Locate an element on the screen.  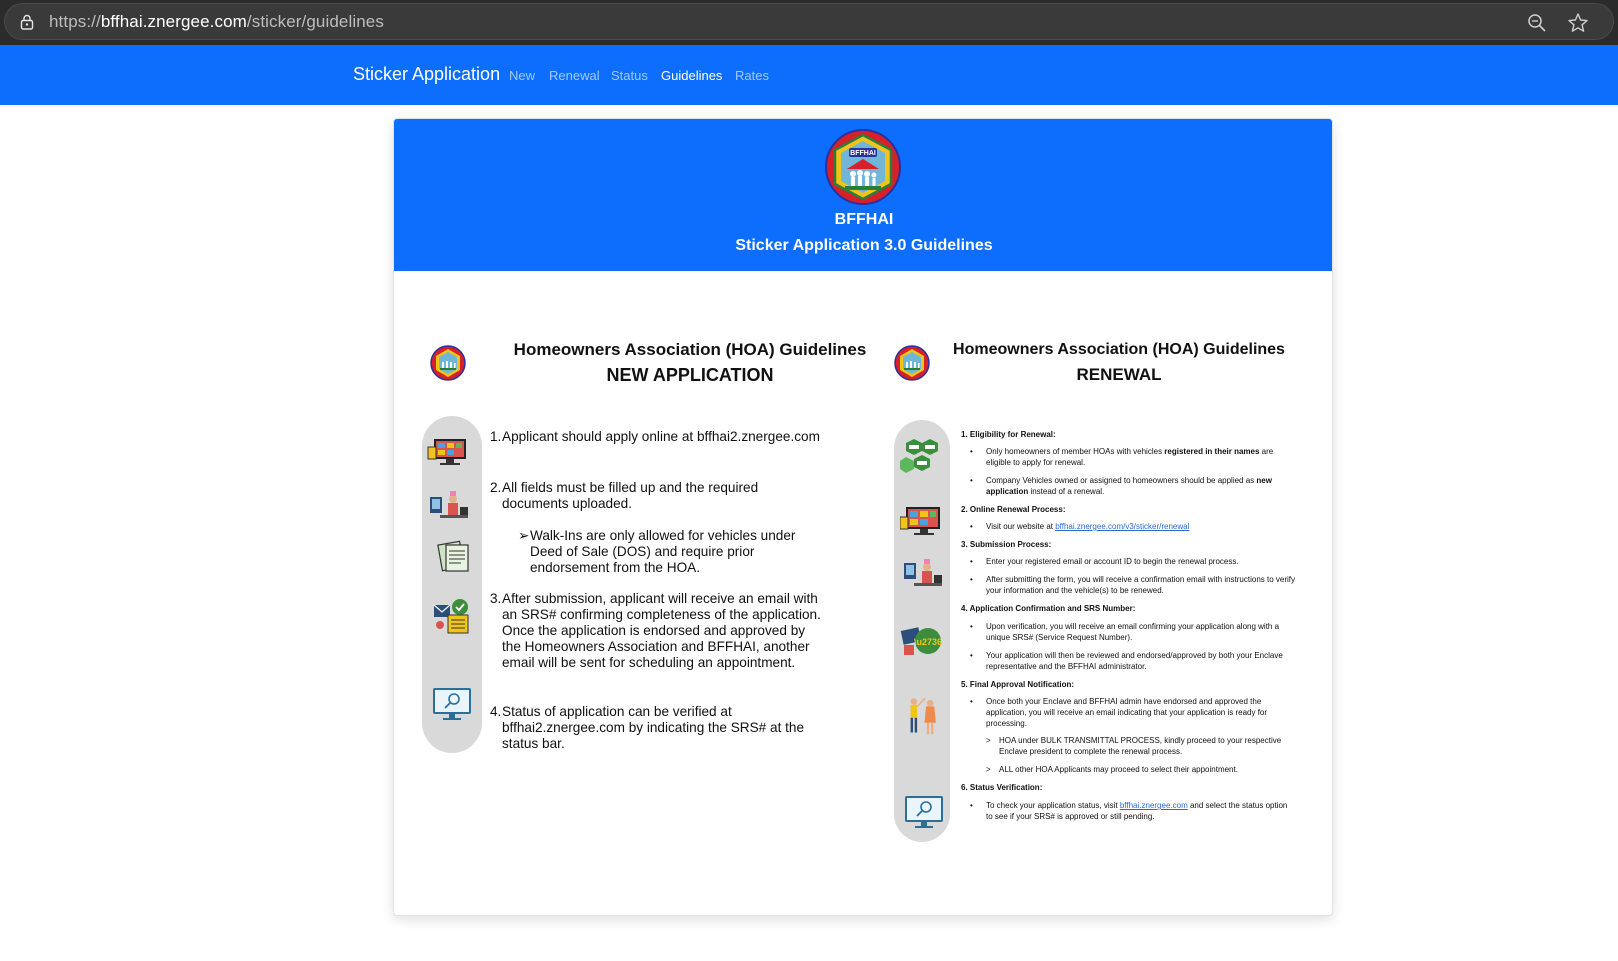
renewal-link: bffhai.znergee.com/v3/sticker/renewal is located at coordinates (1122, 526).